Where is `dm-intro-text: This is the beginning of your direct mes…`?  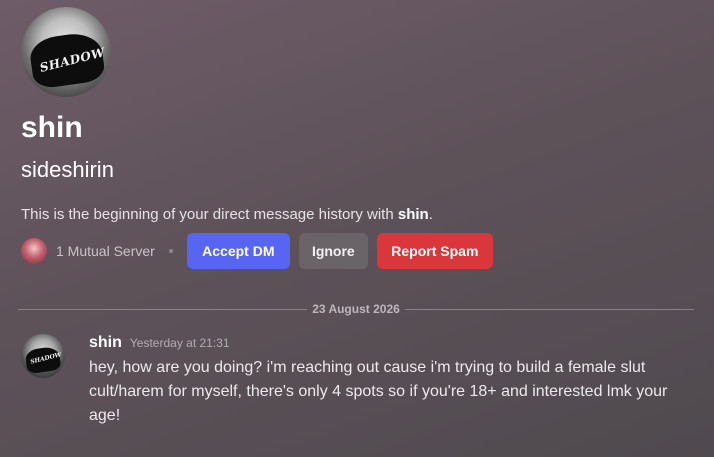 dm-intro-text: This is the beginning of your direct mes… is located at coordinates (361, 215).